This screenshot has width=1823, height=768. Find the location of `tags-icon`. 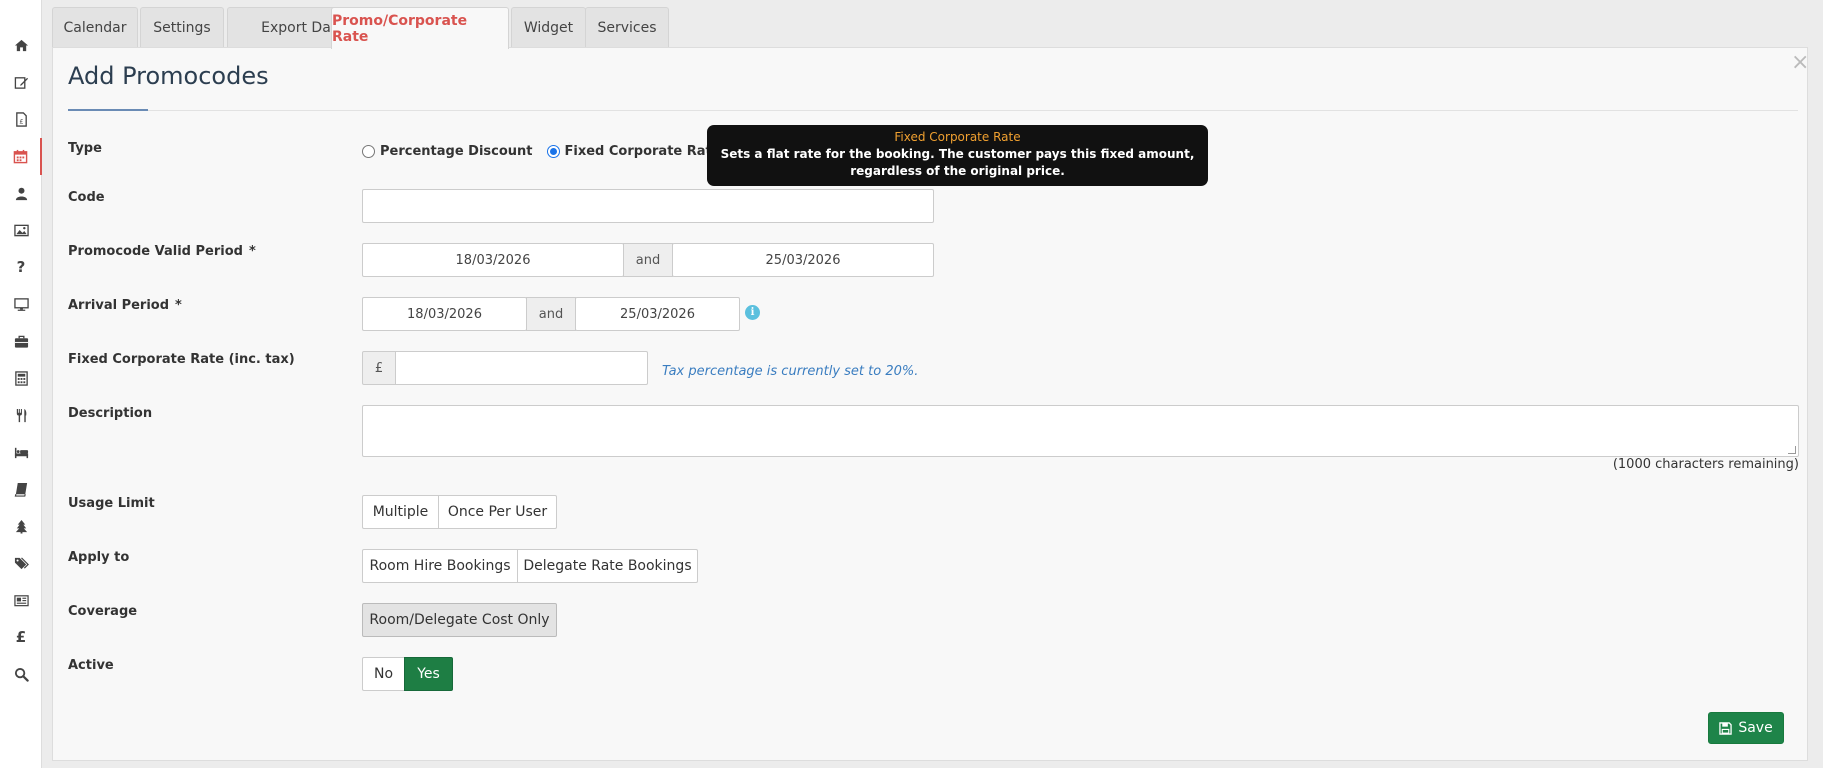

tags-icon is located at coordinates (21, 563).